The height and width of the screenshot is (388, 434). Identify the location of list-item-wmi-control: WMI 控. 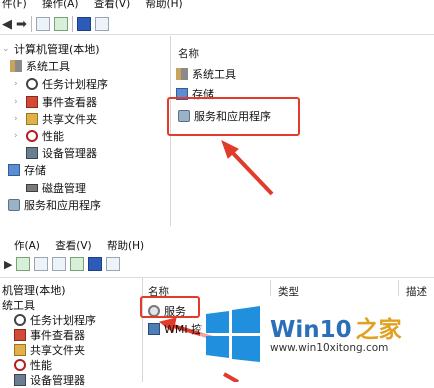
(175, 329).